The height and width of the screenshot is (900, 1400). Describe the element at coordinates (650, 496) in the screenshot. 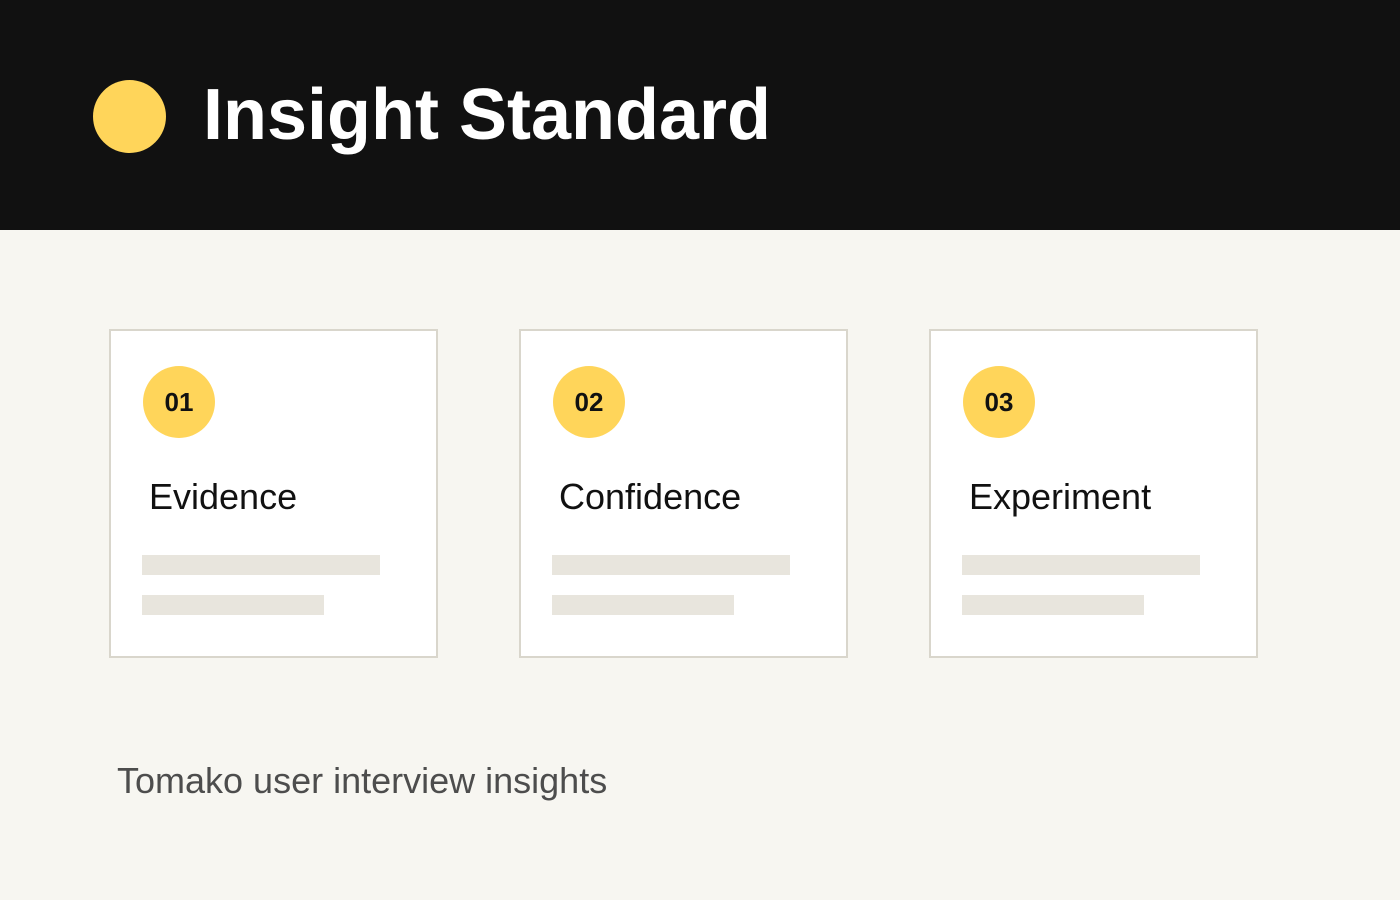

I see `card-title: Confidence` at that location.